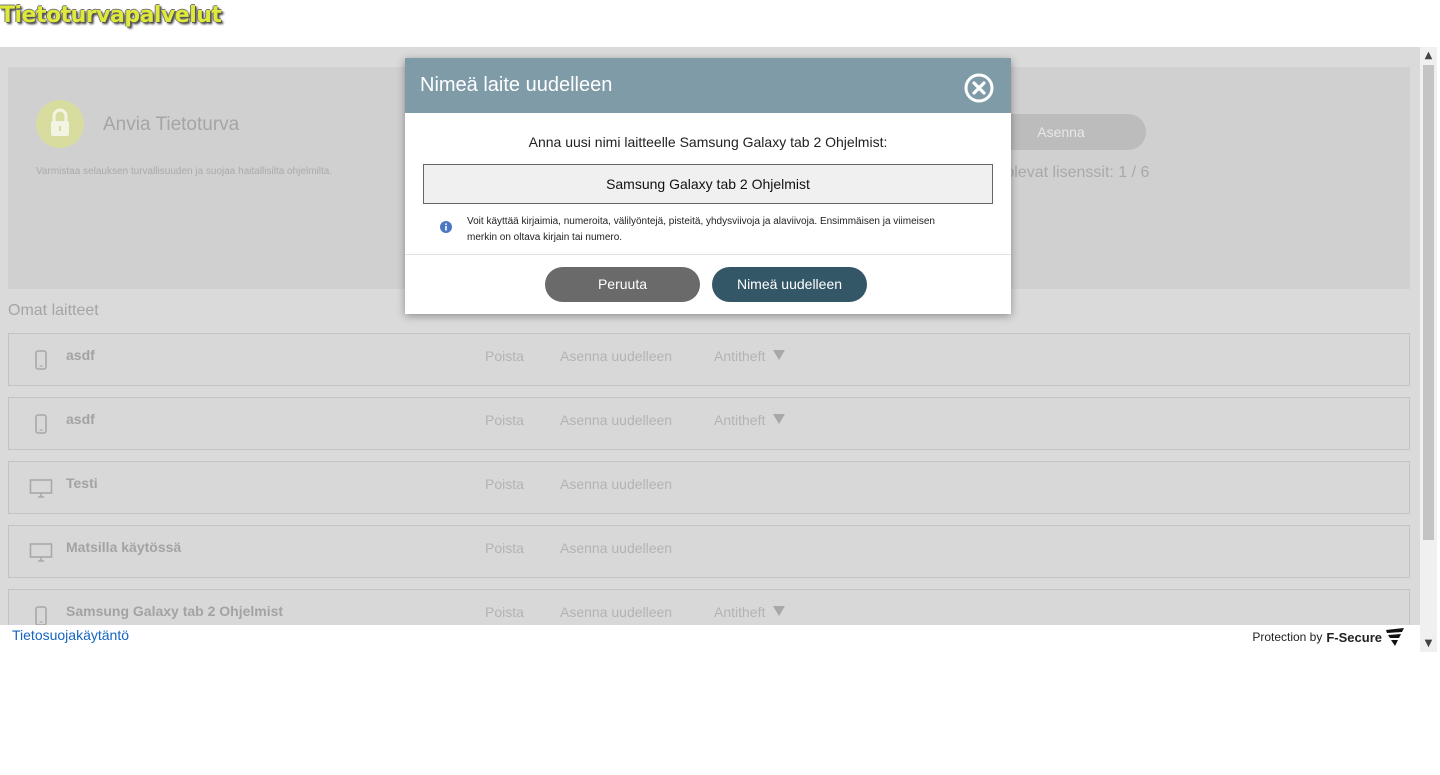  I want to click on my-devices-heading: Omat laitteet, so click(53, 310).